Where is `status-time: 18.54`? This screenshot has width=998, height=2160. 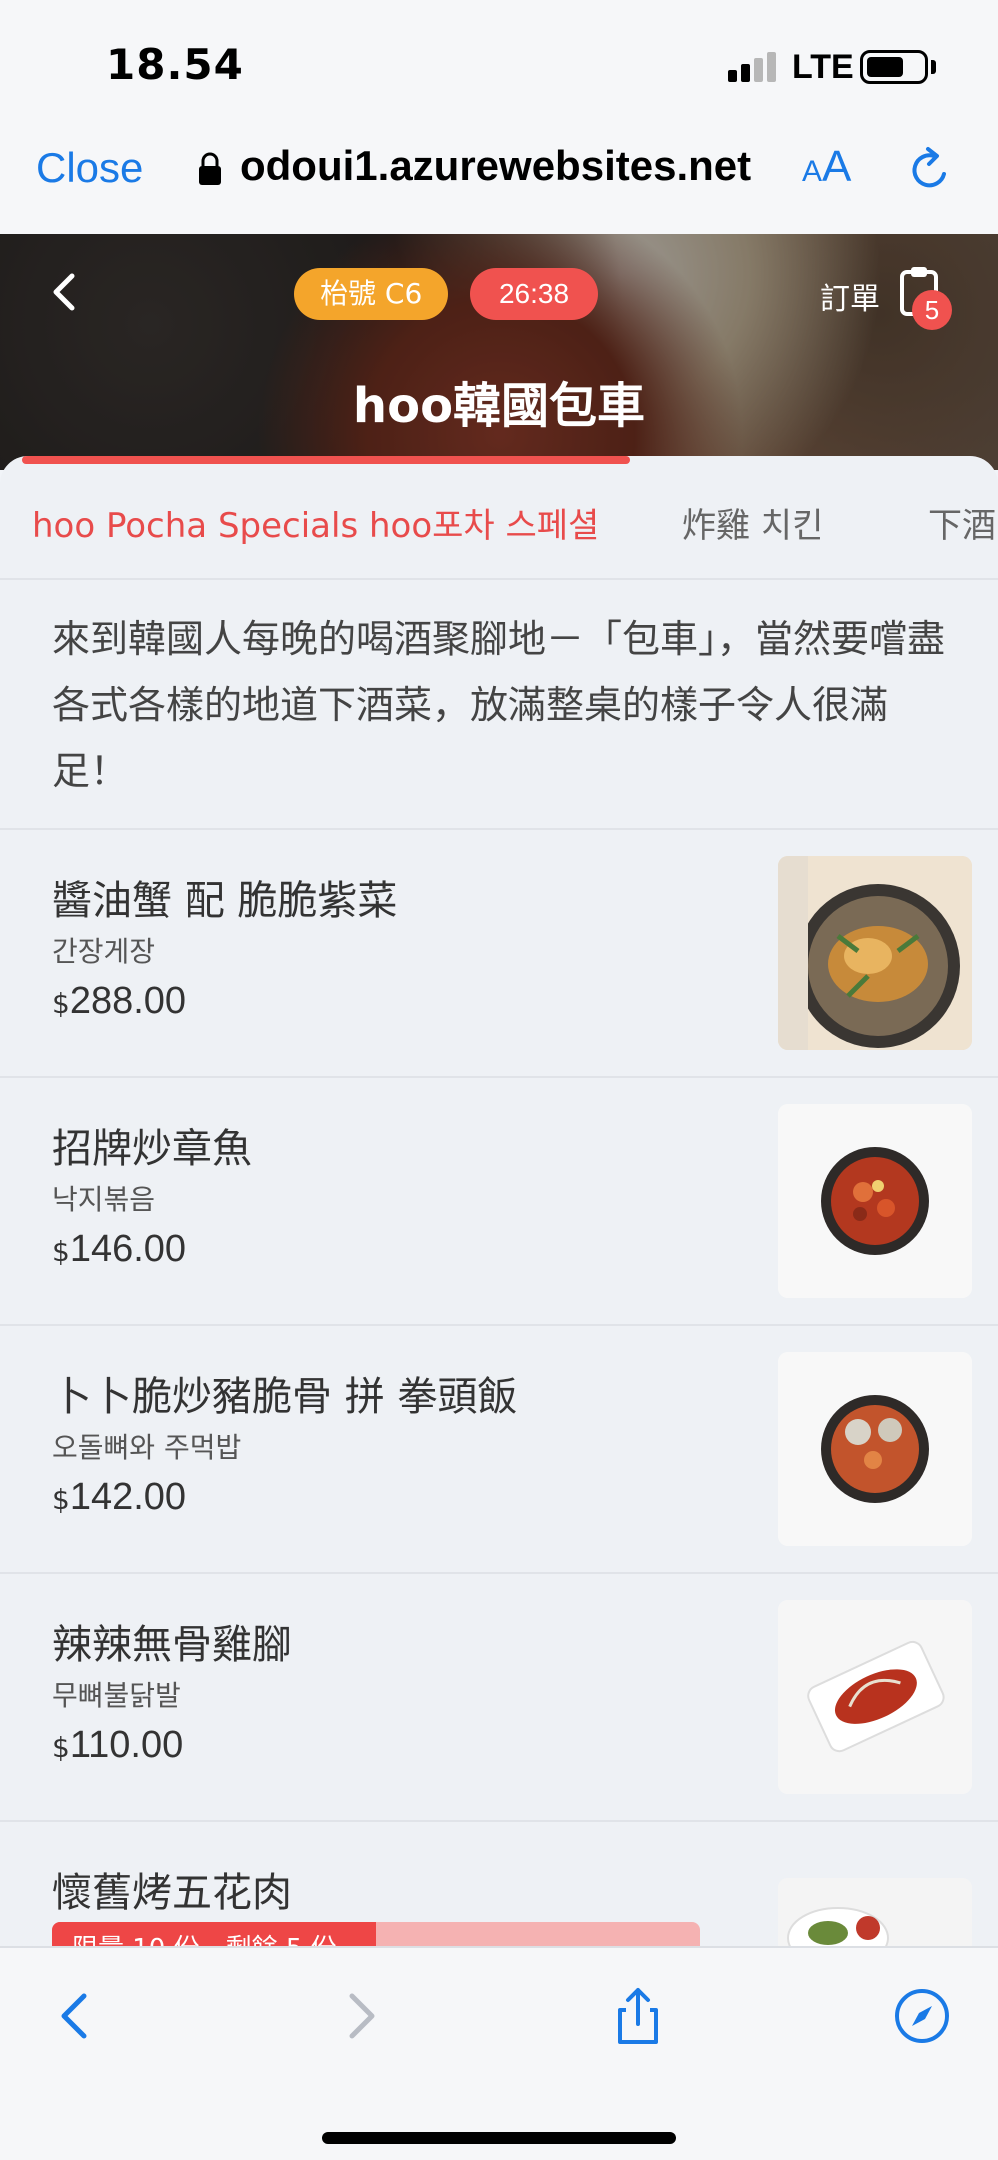
status-time: 18.54 is located at coordinates (175, 64).